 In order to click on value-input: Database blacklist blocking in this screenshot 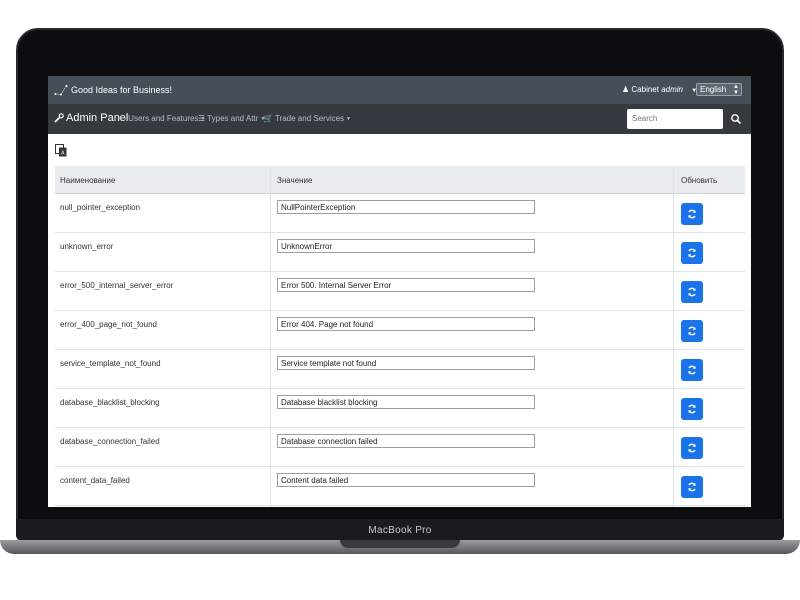, I will do `click(406, 402)`.